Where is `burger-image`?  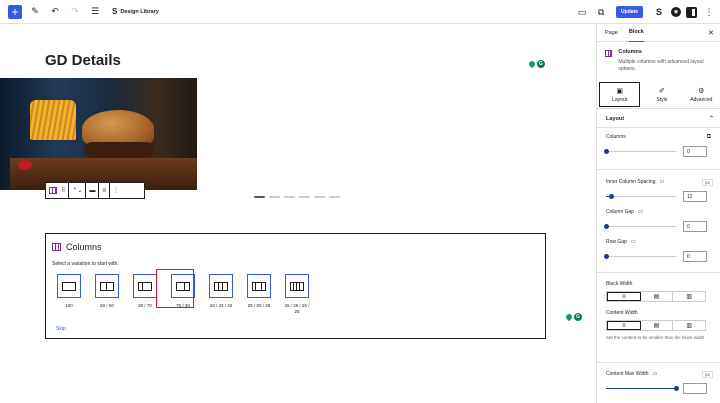
burger-image is located at coordinates (98, 134).